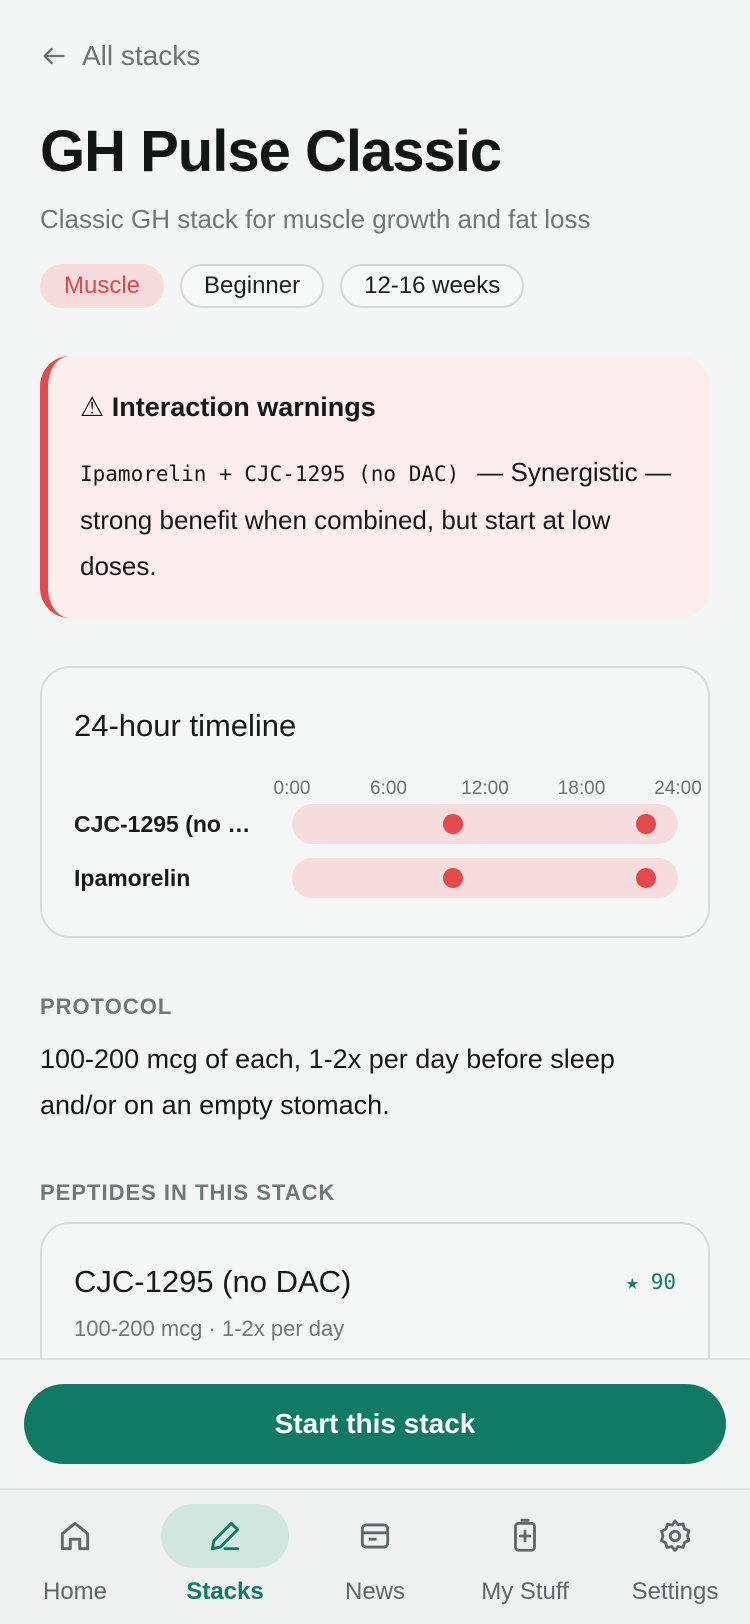  What do you see at coordinates (525, 1535) in the screenshot?
I see `my-stuff-icon` at bounding box center [525, 1535].